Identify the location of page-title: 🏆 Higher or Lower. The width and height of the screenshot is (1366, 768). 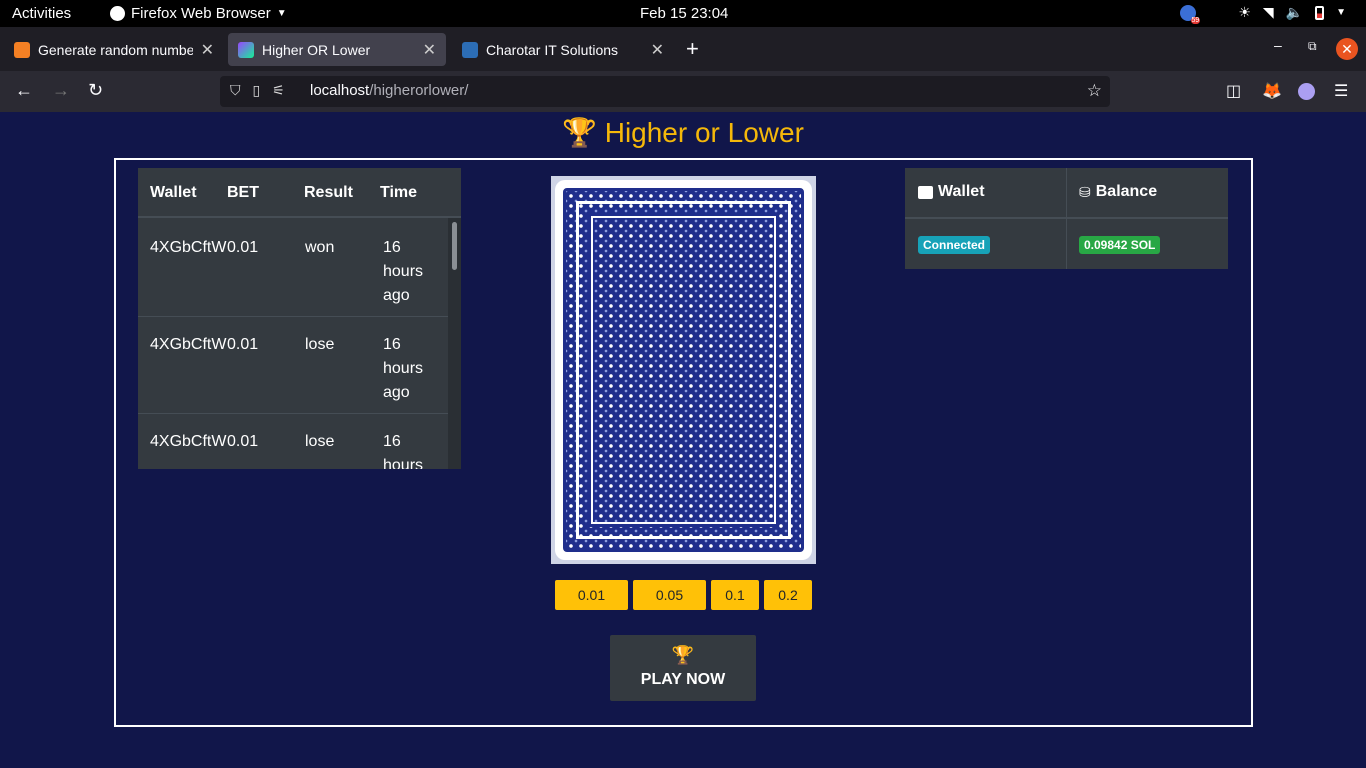
(683, 132).